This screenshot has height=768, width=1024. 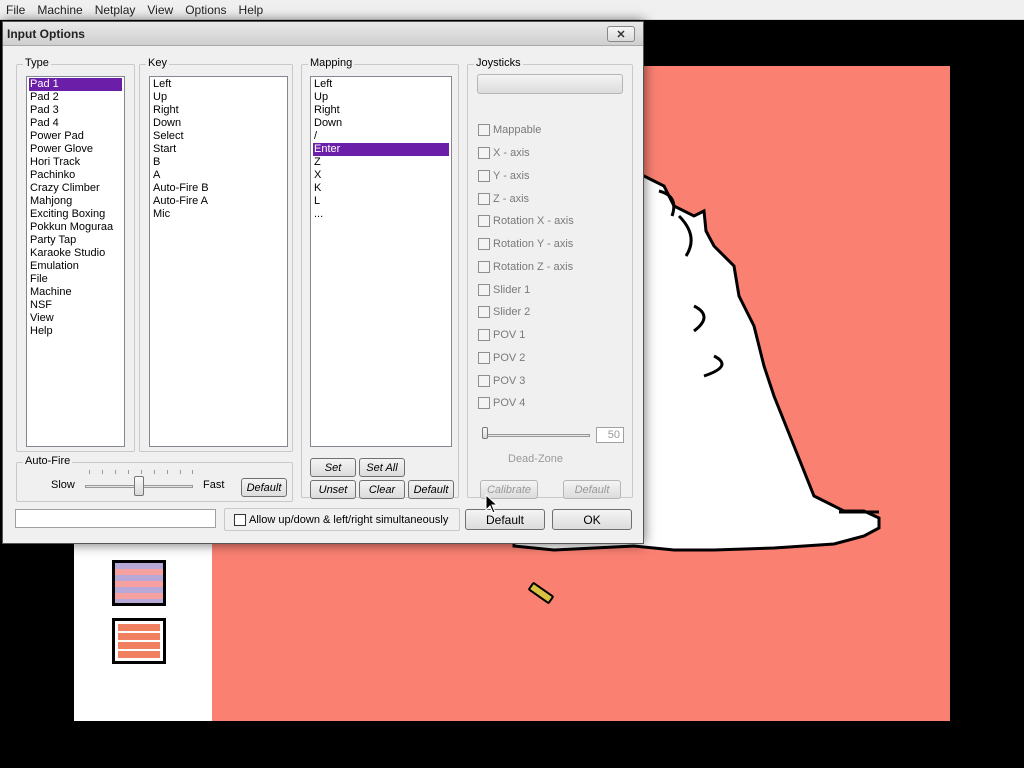 What do you see at coordinates (501, 381) in the screenshot?
I see `pov-3-checkbox: POV 3` at bounding box center [501, 381].